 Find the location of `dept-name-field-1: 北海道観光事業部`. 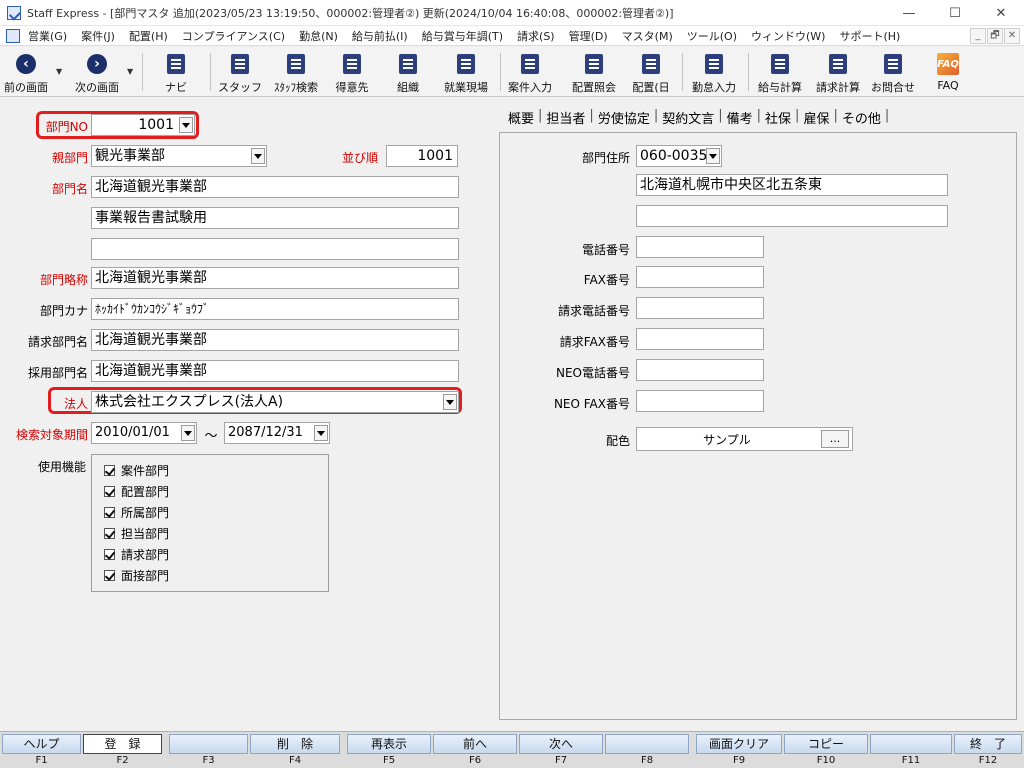

dept-name-field-1: 北海道観光事業部 is located at coordinates (275, 187).